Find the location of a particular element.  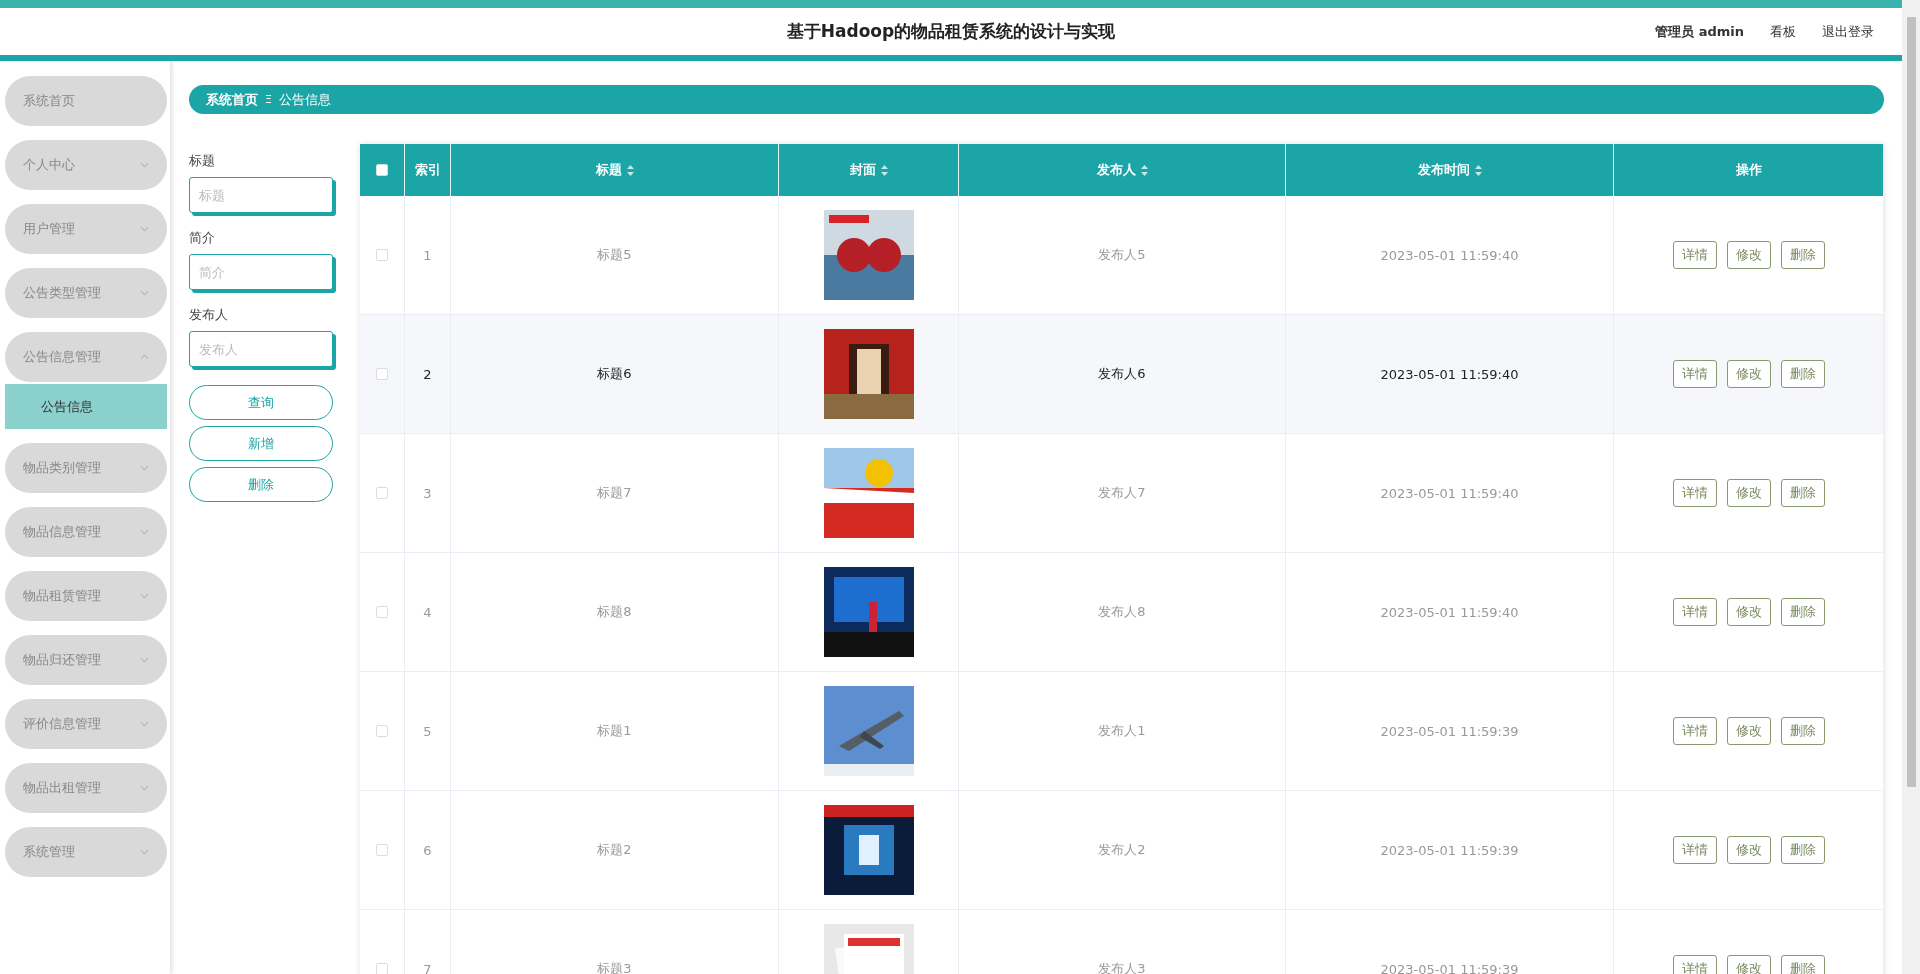

table-cell: 4 is located at coordinates (427, 612).